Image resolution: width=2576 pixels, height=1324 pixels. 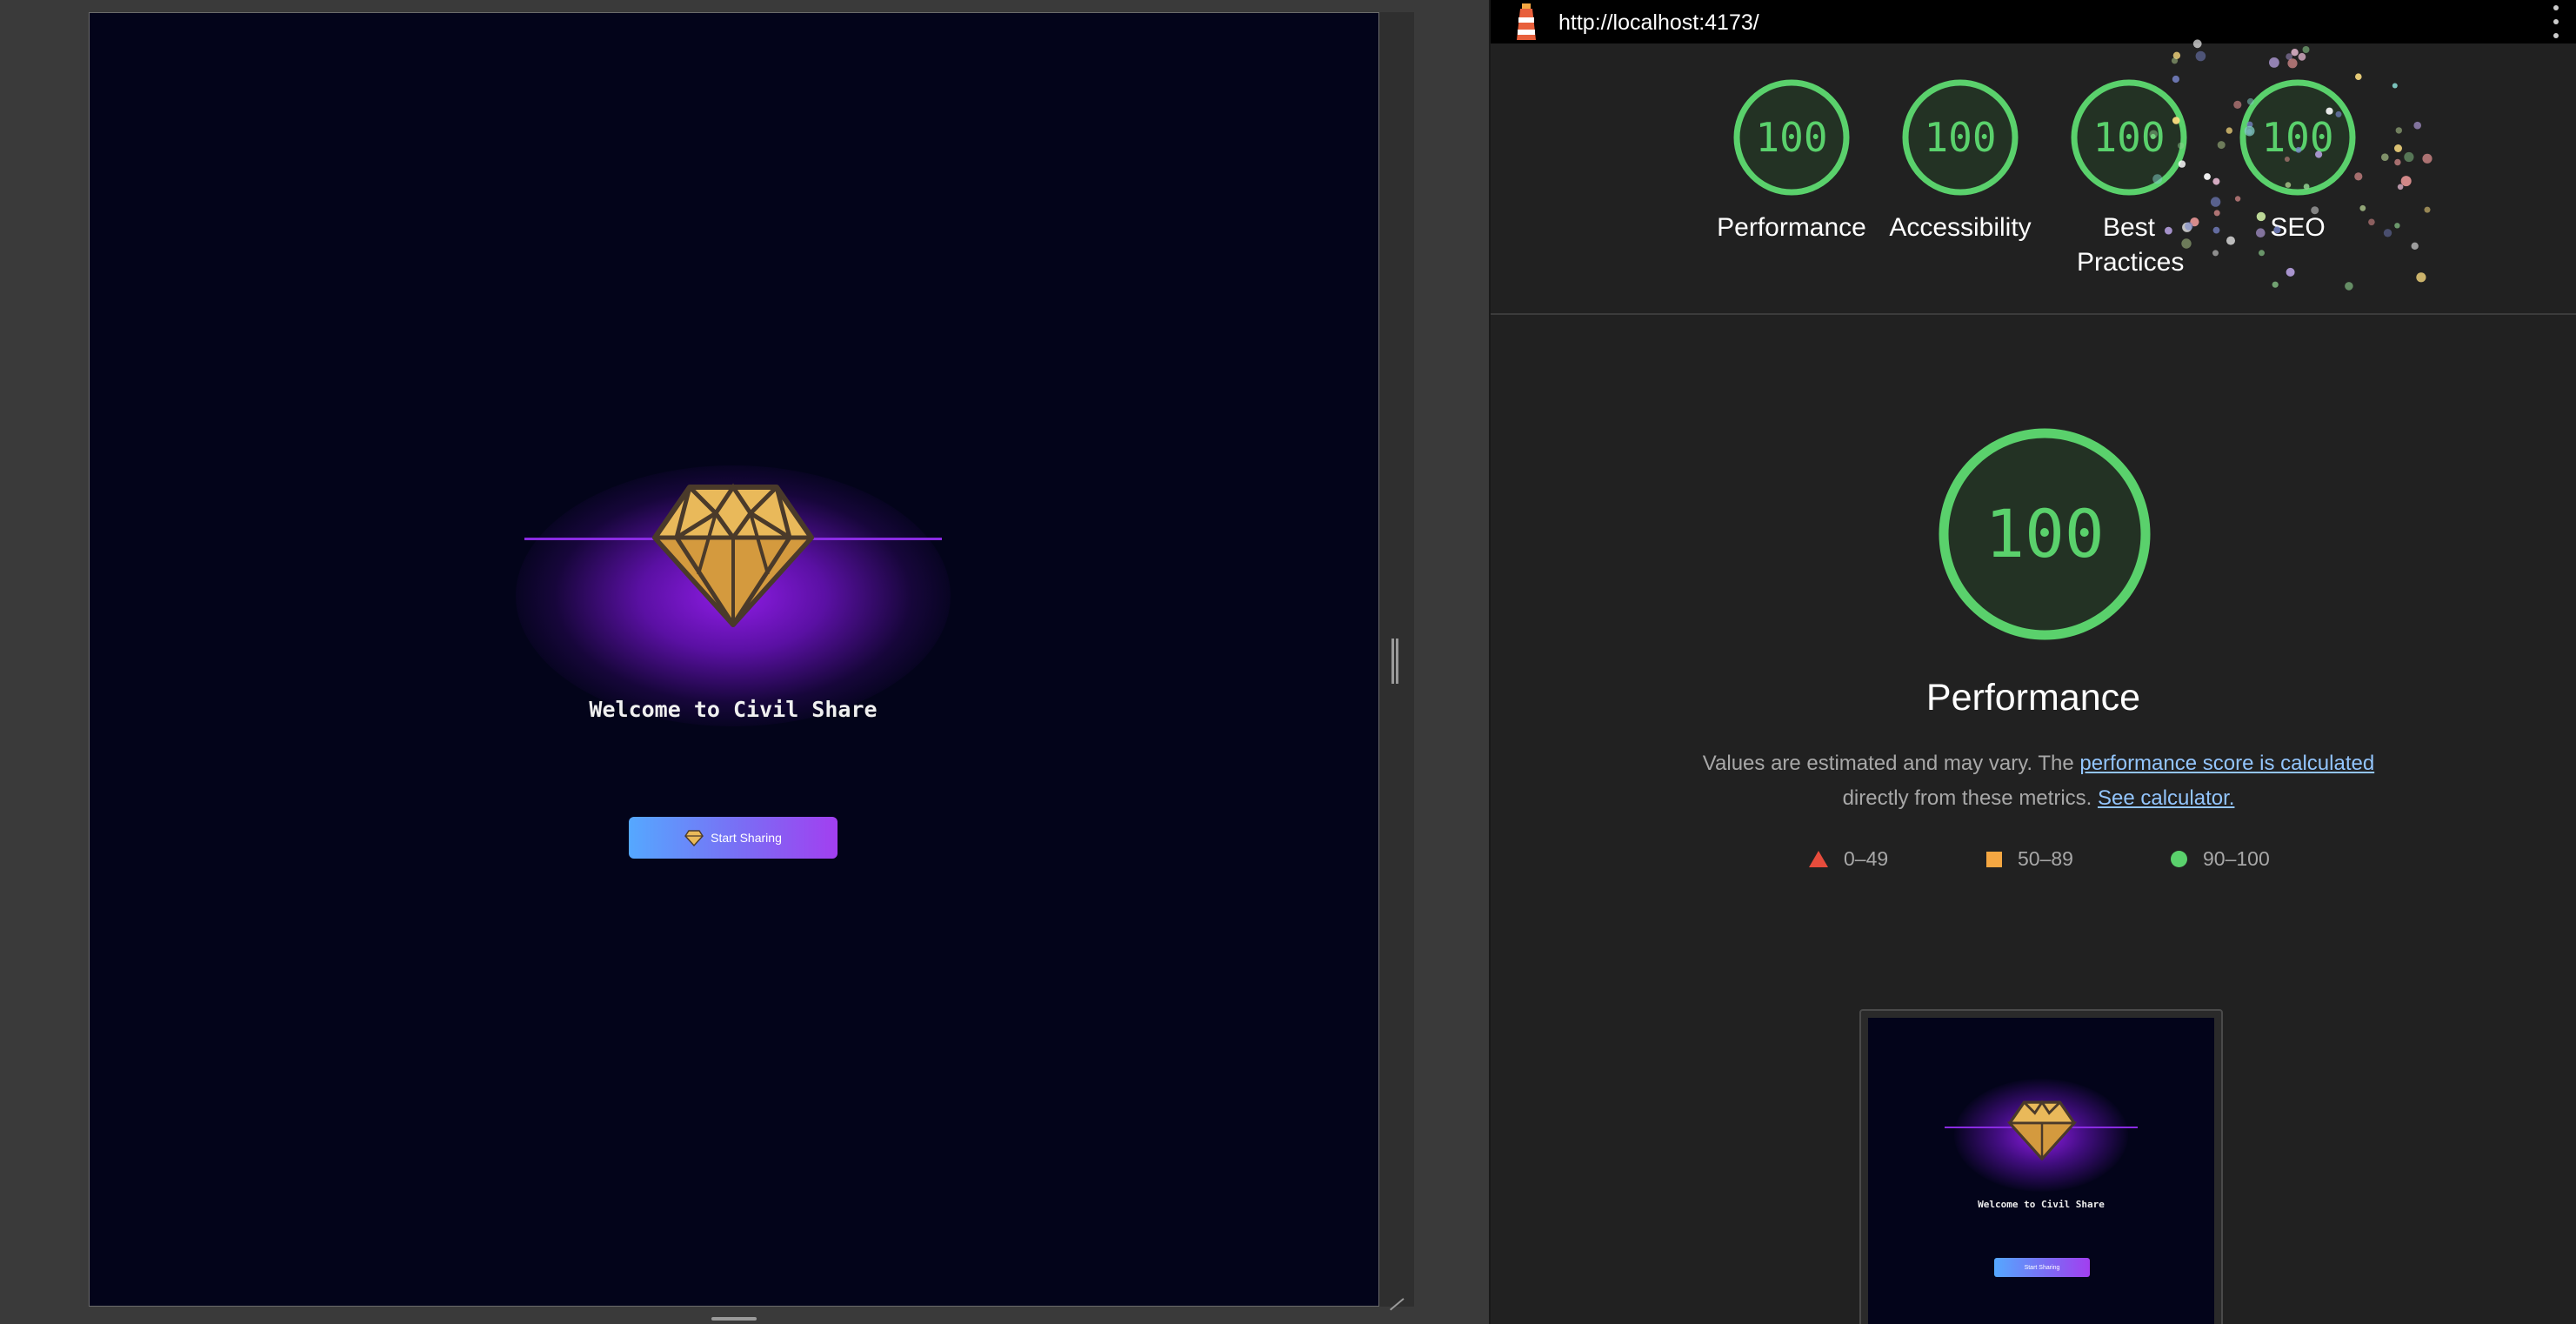 I want to click on kebab-menu-icon, so click(x=2556, y=21).